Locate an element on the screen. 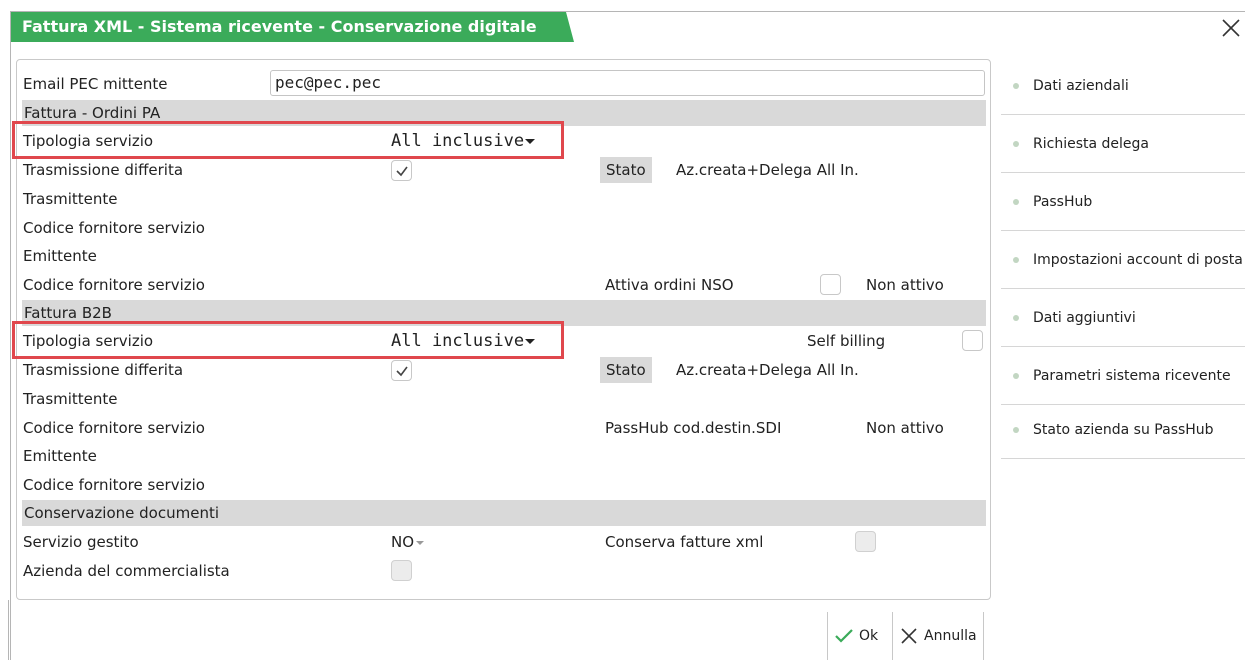 Image resolution: width=1245 pixels, height=660 pixels. email-label: Email PEC mittente is located at coordinates (95, 84).